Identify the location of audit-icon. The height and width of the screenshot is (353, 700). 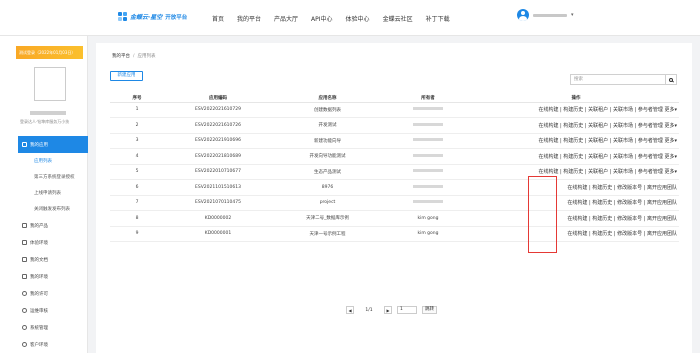
(24, 310).